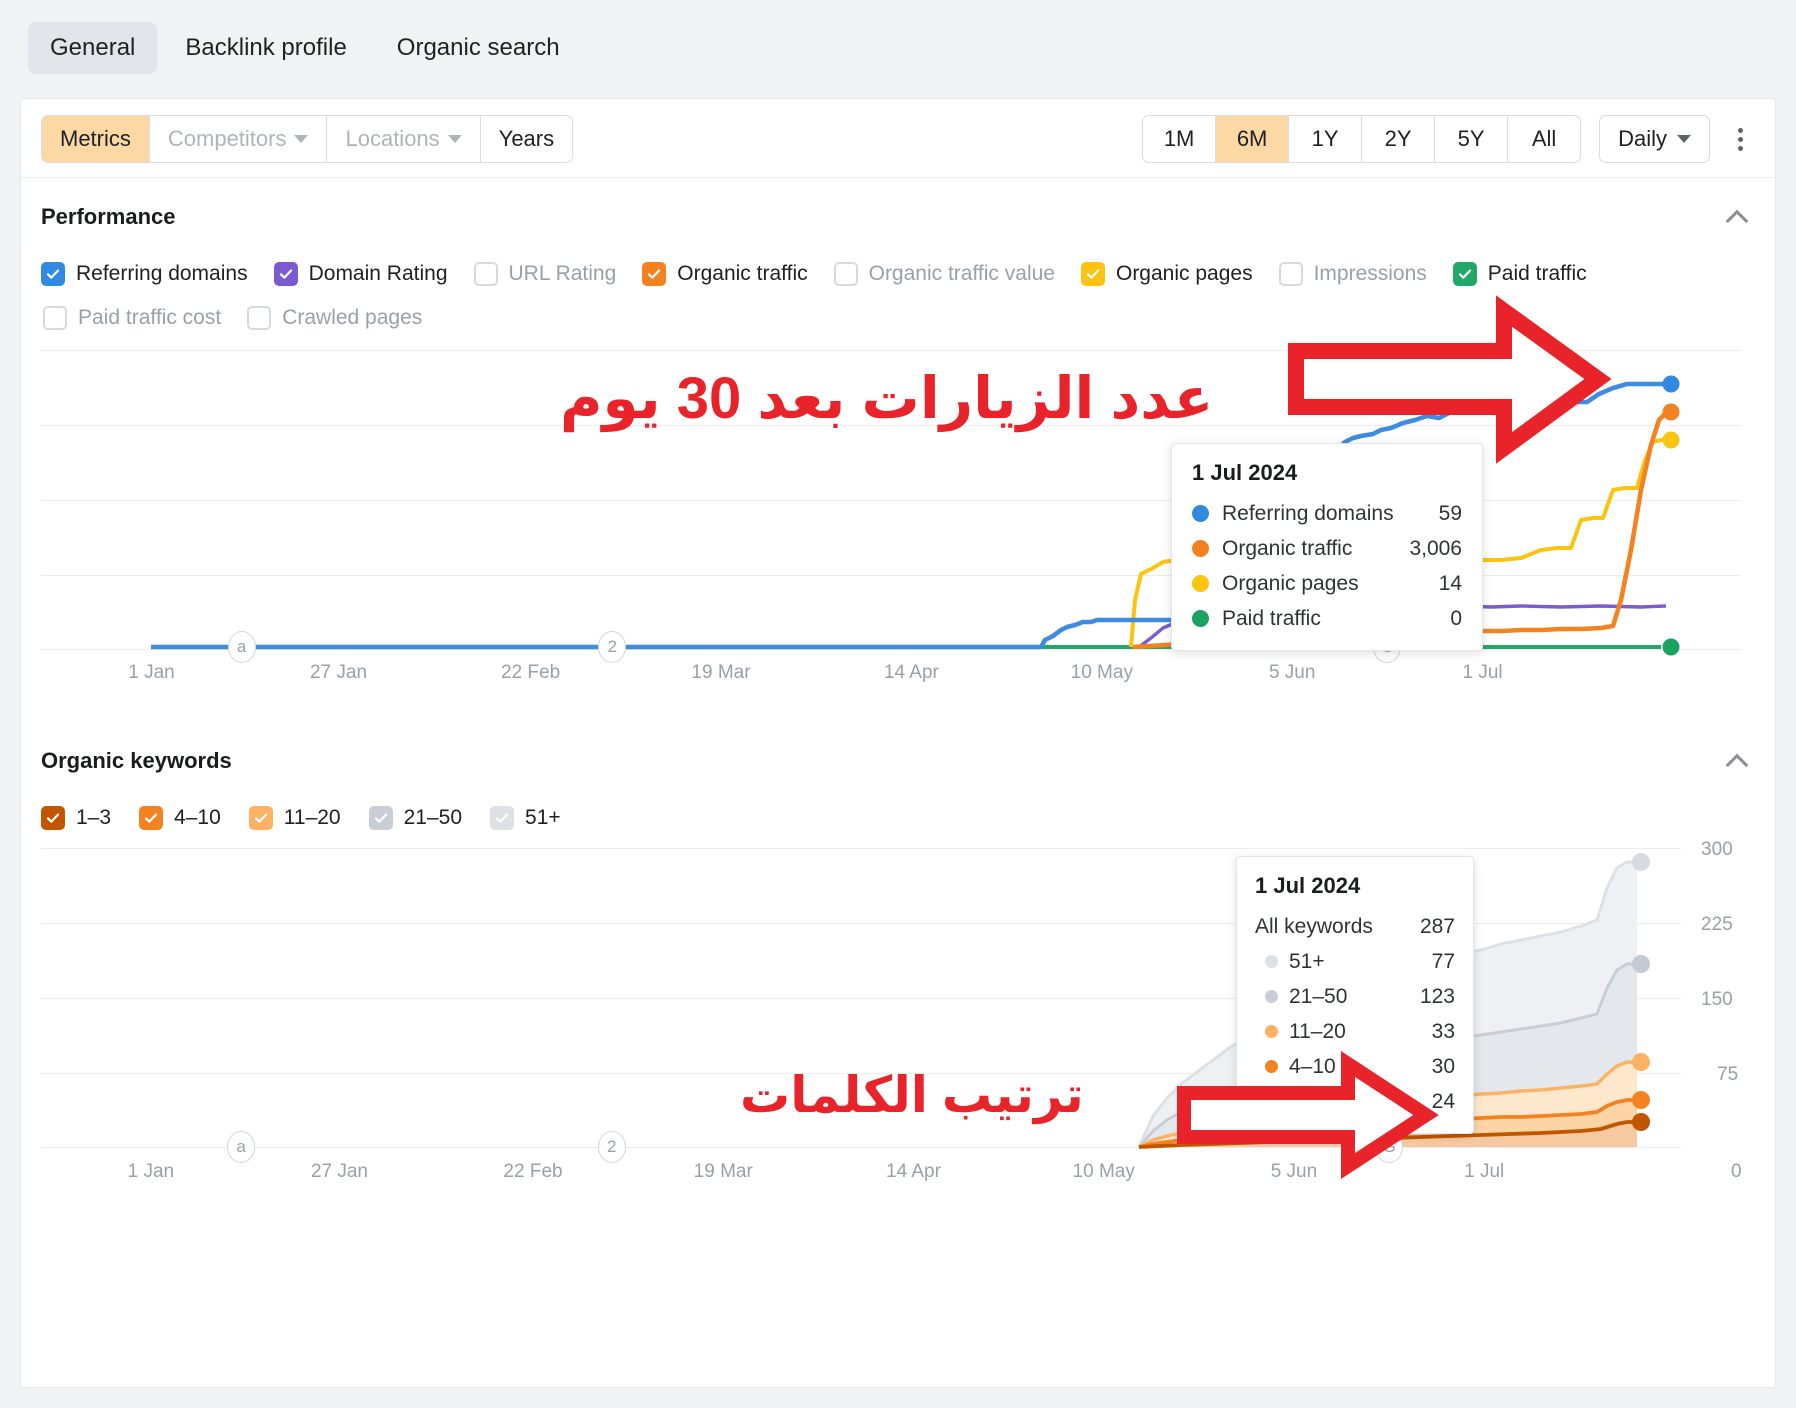  I want to click on legend-item-paid-traffic-cost: Paid traffic cost, so click(132, 318).